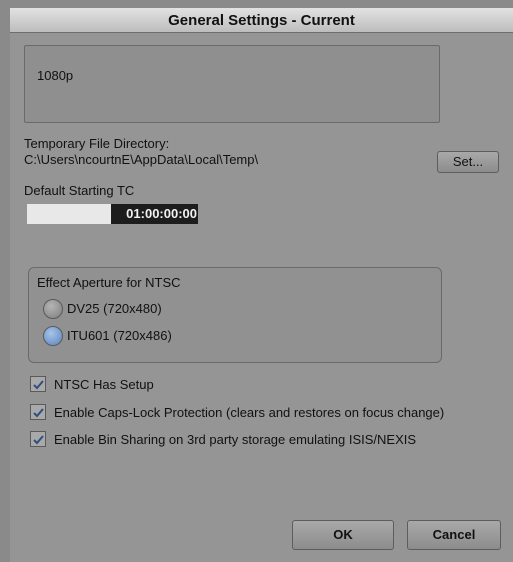 The width and height of the screenshot is (513, 562). I want to click on checkbox-ntsc-setup, so click(38, 384).